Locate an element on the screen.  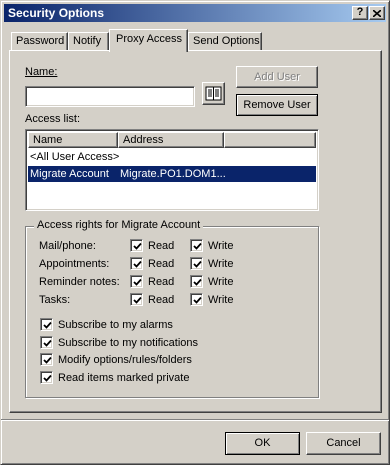
reminder-notes-write-checkbox is located at coordinates (196, 281).